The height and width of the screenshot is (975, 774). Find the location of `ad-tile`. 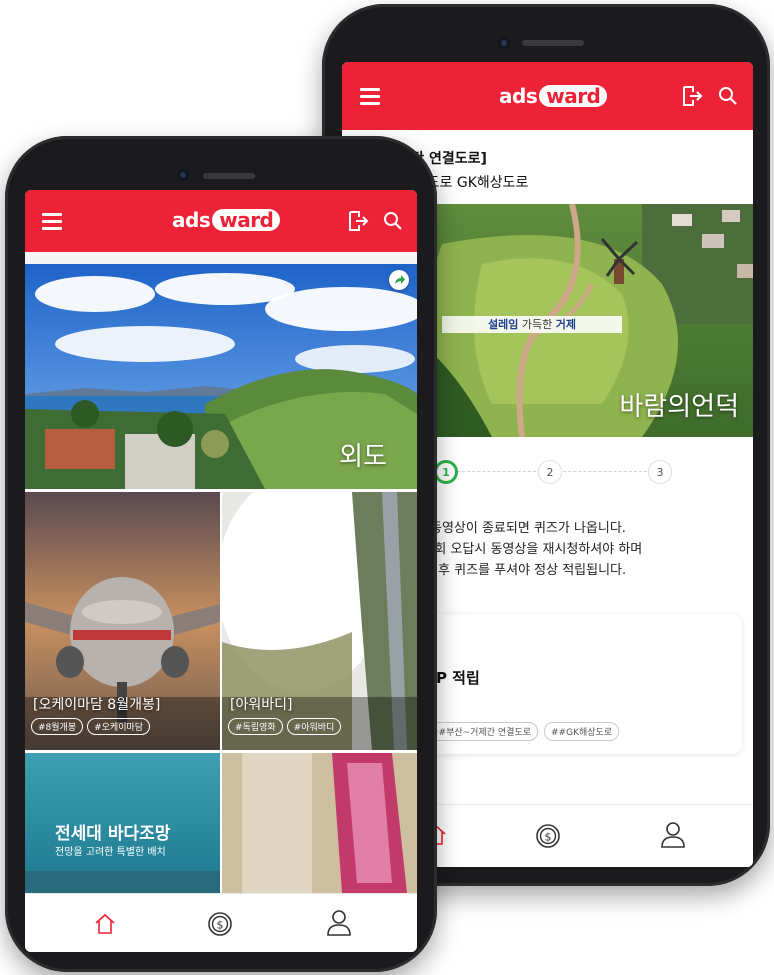

ad-tile is located at coordinates (319, 823).